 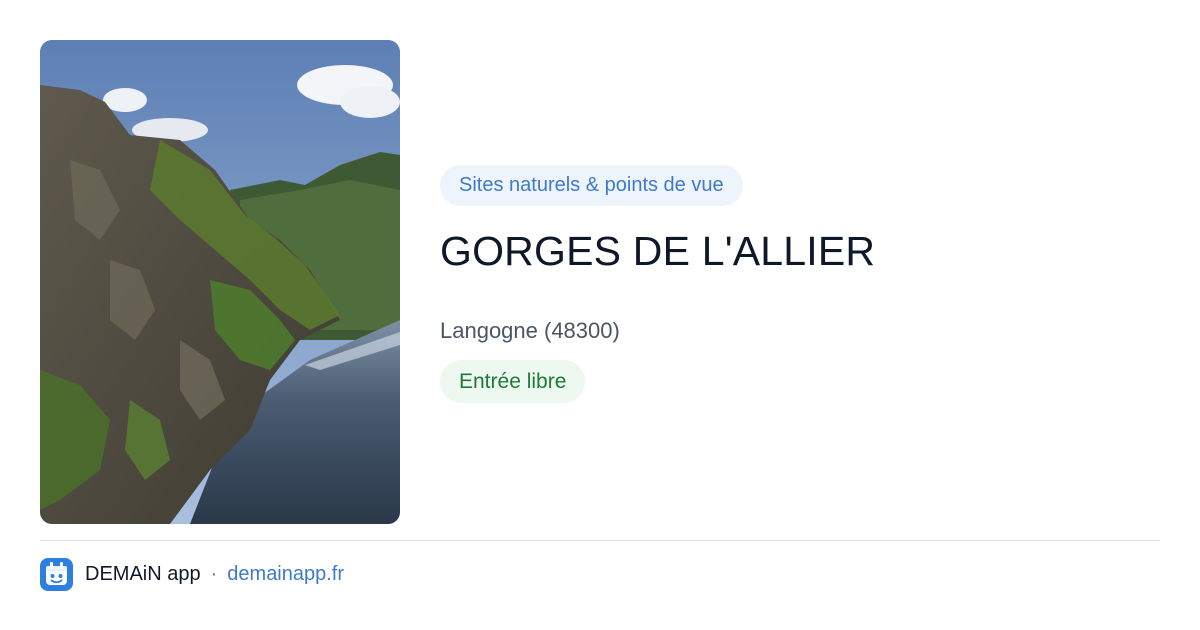 What do you see at coordinates (285, 574) in the screenshot?
I see `app-website-link: demainapp.fr` at bounding box center [285, 574].